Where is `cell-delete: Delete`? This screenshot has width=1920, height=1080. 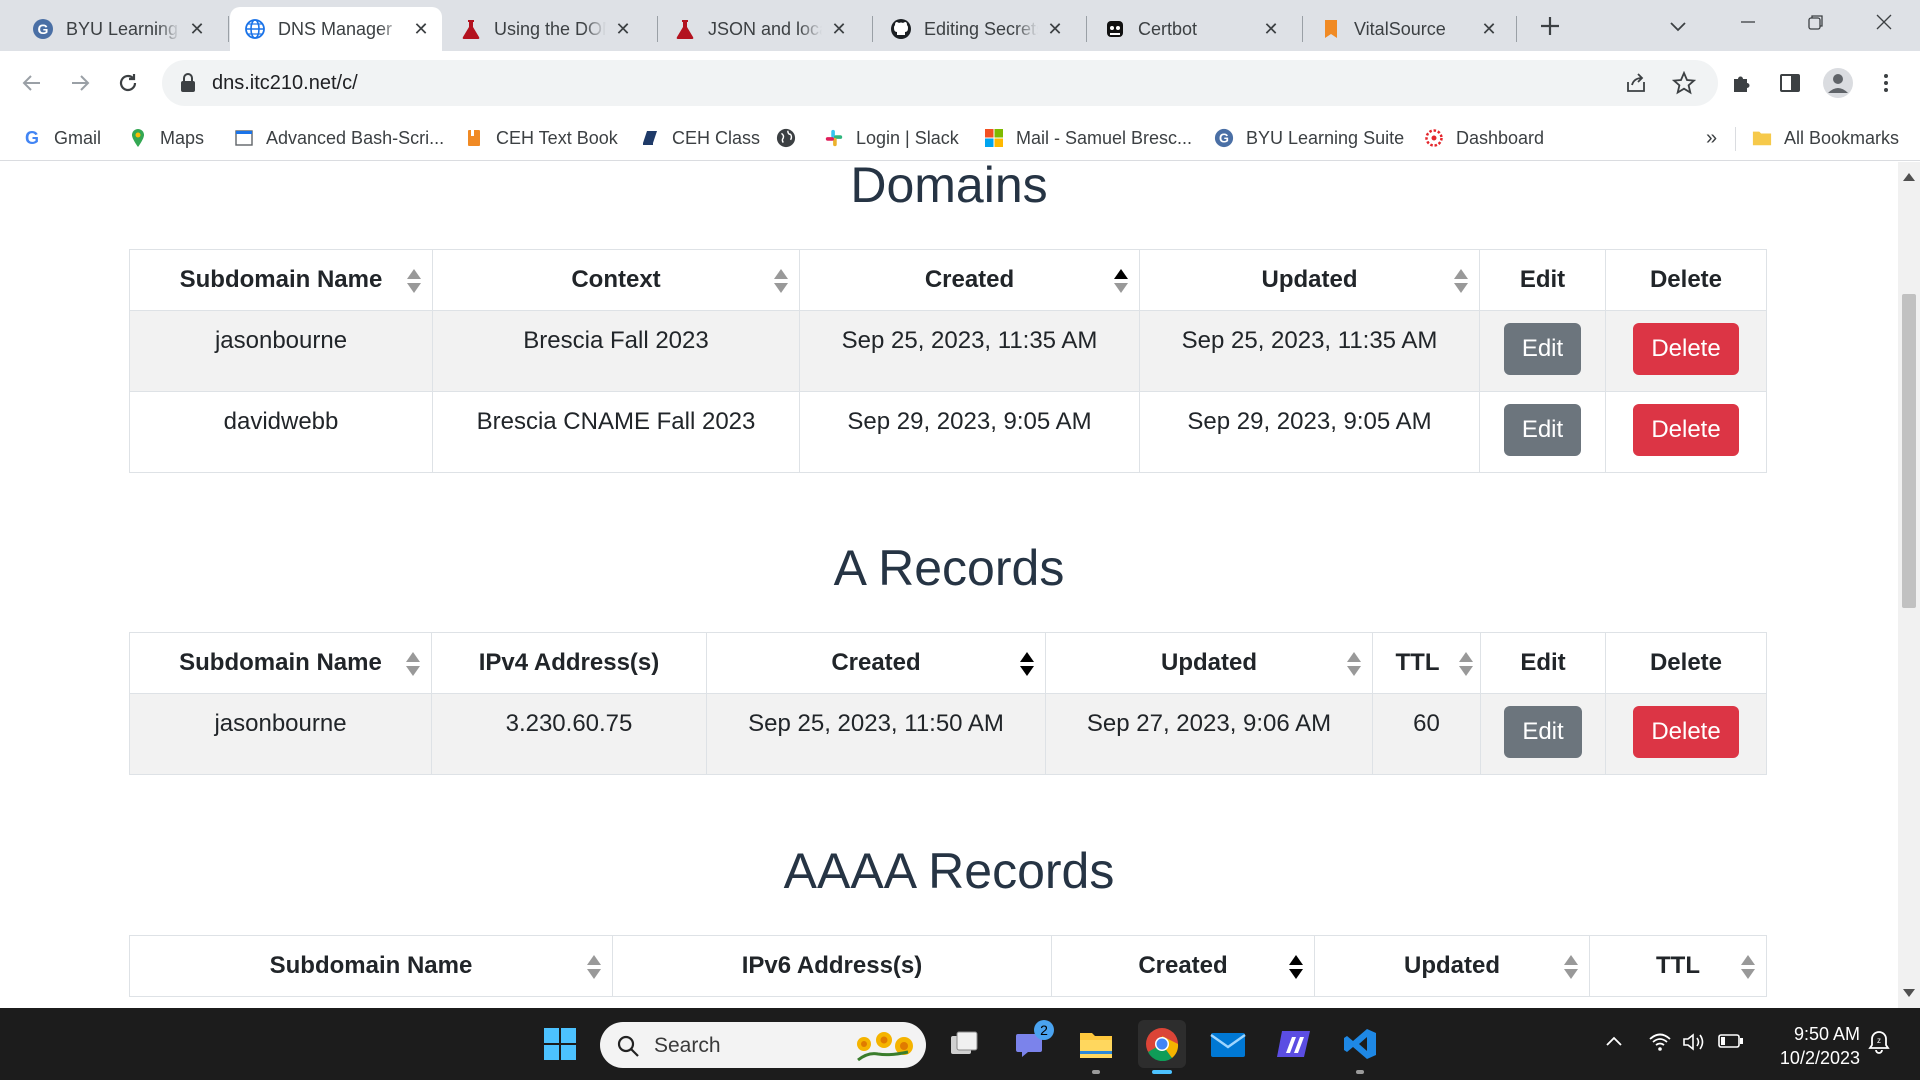 cell-delete: Delete is located at coordinates (1686, 432).